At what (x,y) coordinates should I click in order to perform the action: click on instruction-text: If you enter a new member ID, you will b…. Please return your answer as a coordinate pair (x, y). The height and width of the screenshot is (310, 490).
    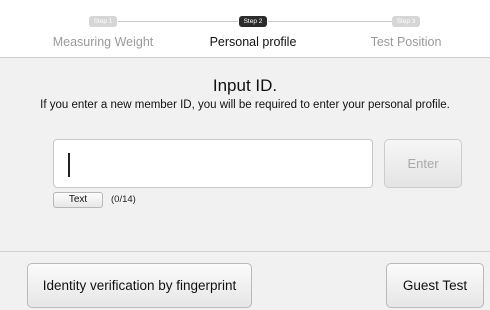
    Looking at the image, I should click on (245, 105).